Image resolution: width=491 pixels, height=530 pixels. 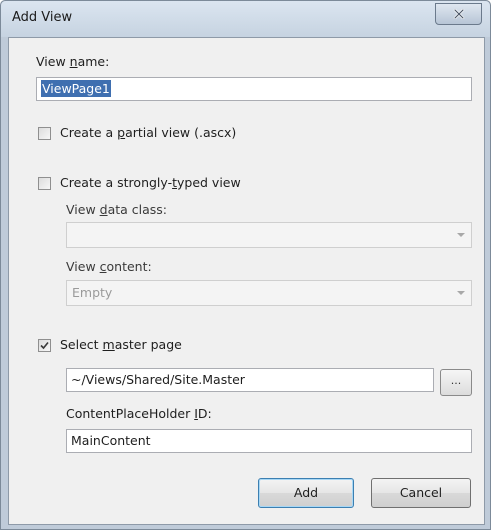 I want to click on master-page-path-input: ~/Views/Shared/Site.Master, so click(x=250, y=380).